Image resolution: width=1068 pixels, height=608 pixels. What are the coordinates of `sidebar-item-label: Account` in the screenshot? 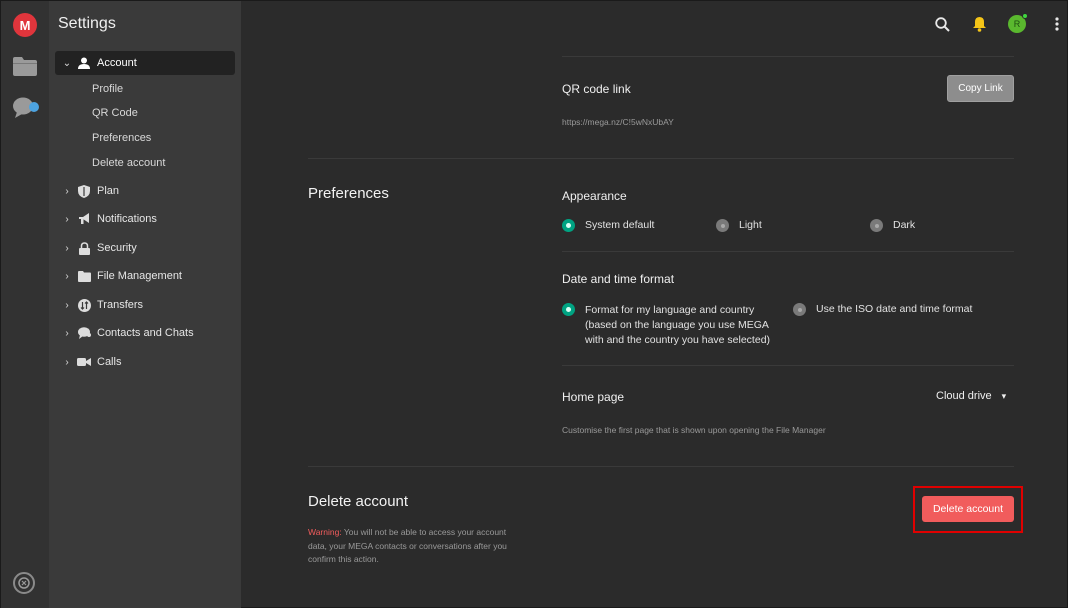 It's located at (117, 63).